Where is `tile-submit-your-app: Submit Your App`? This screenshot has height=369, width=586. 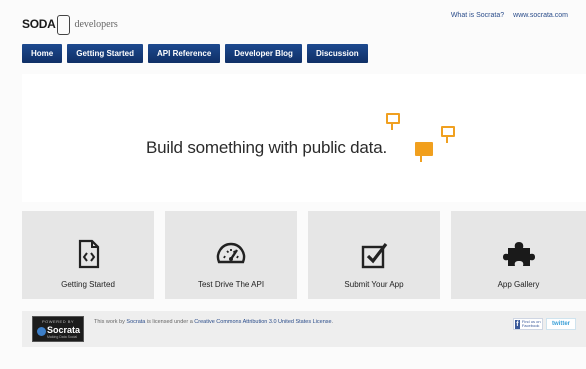
tile-submit-your-app: Submit Your App is located at coordinates (374, 255).